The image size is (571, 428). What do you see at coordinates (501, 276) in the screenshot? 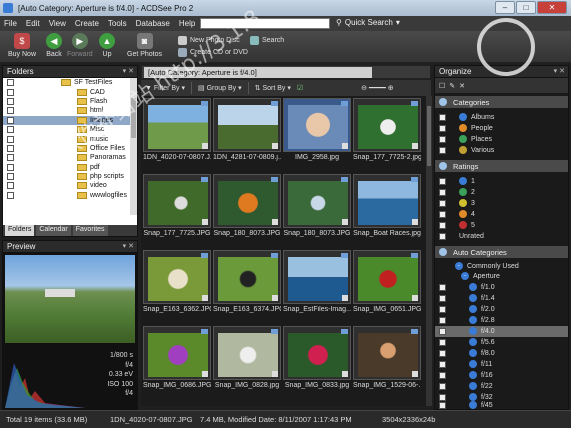
I see `aperture-item: − Aperture` at bounding box center [501, 276].